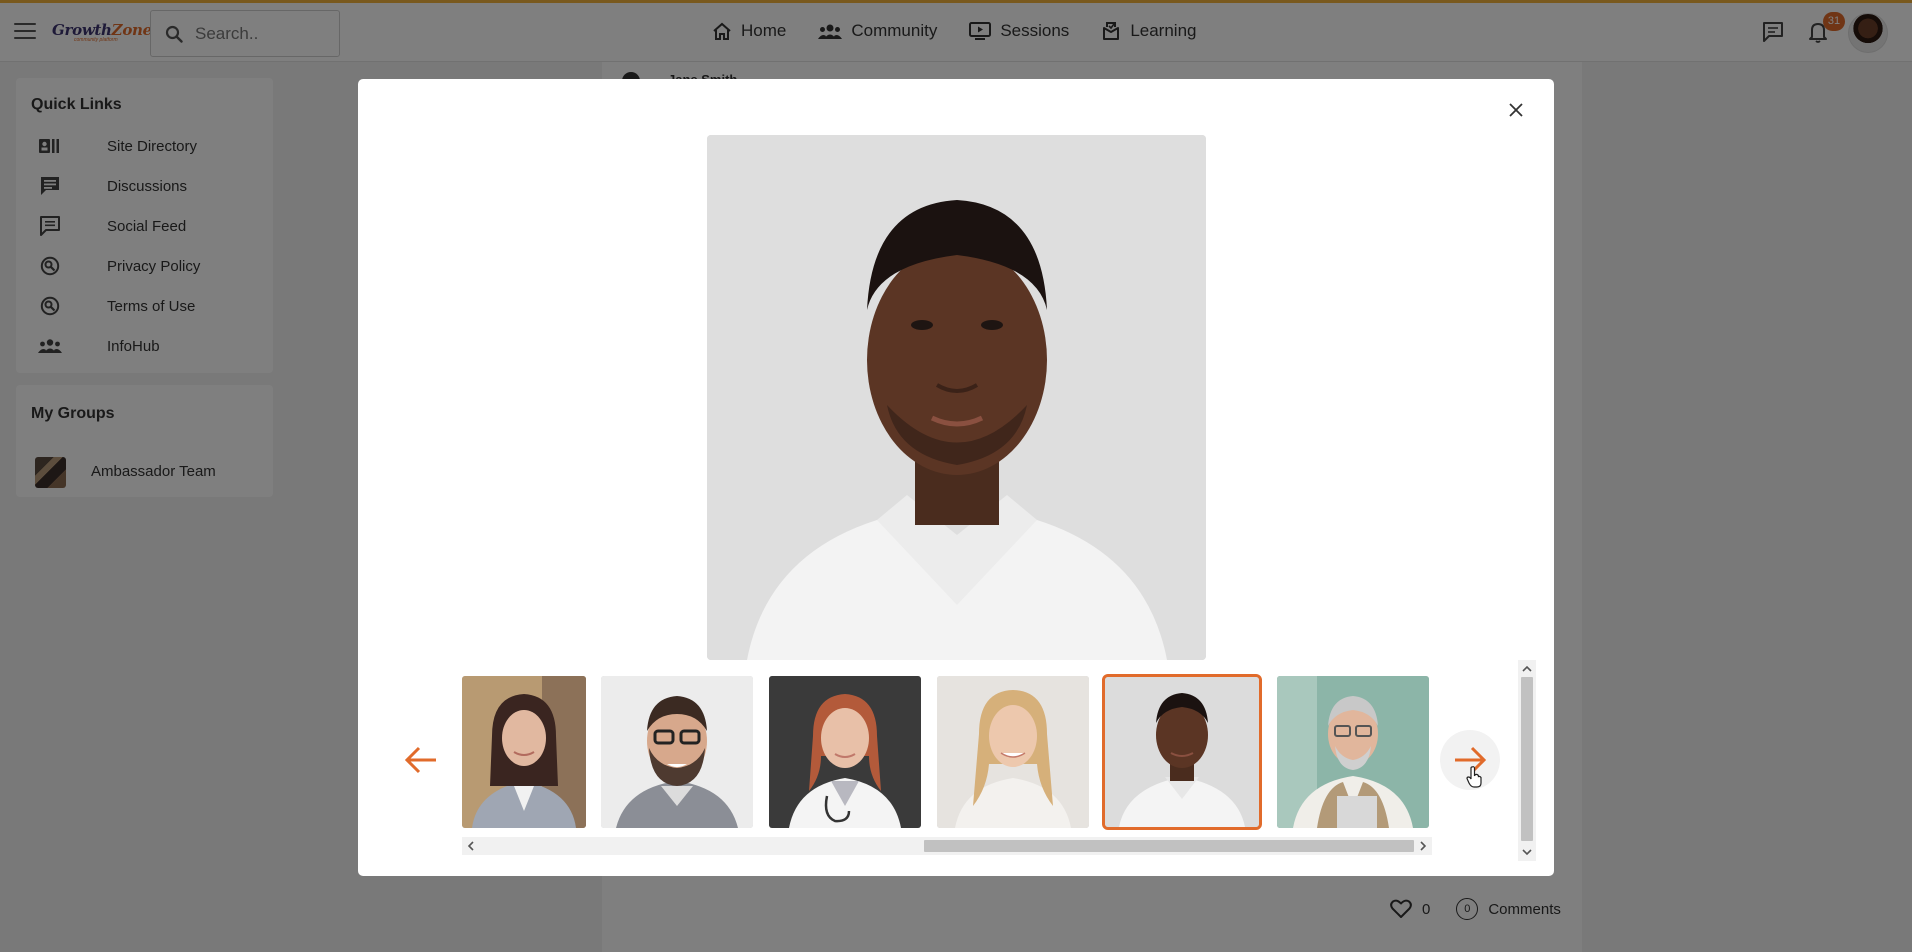  I want to click on older-man-vest-photo, so click(1353, 752).